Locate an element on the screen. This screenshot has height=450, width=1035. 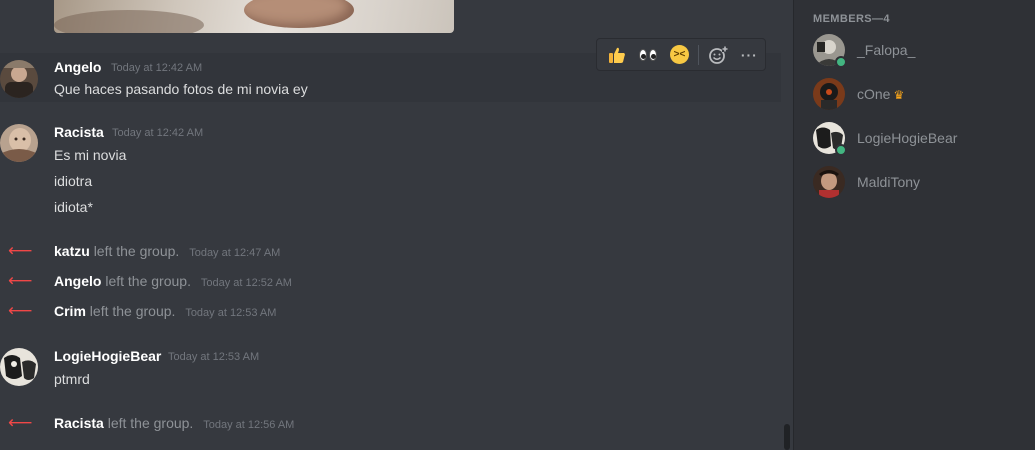
member-name: MaldiTony is located at coordinates (889, 182).